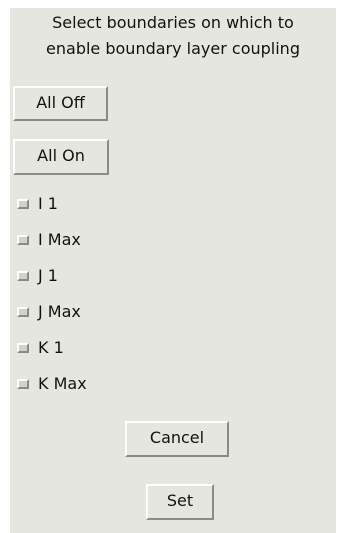 This screenshot has width=340, height=533. I want to click on checkbox-option-k-1: K 1, so click(39, 348).